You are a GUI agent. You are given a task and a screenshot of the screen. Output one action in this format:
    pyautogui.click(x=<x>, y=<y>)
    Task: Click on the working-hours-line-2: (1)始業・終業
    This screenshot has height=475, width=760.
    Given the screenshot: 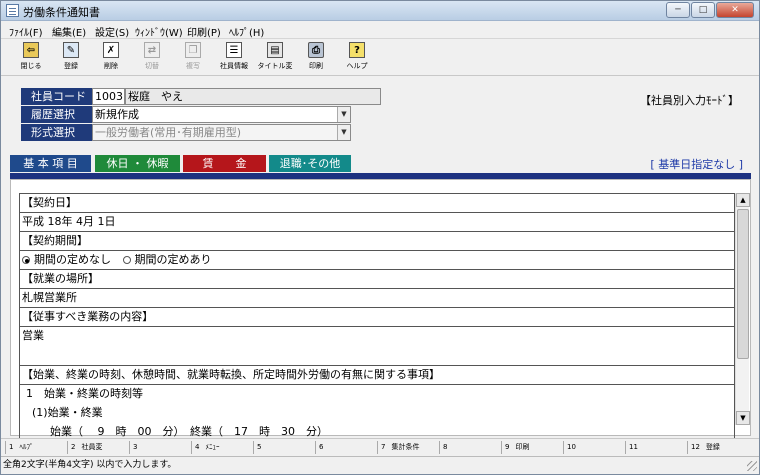 What is the action you would take?
    pyautogui.click(x=377, y=413)
    